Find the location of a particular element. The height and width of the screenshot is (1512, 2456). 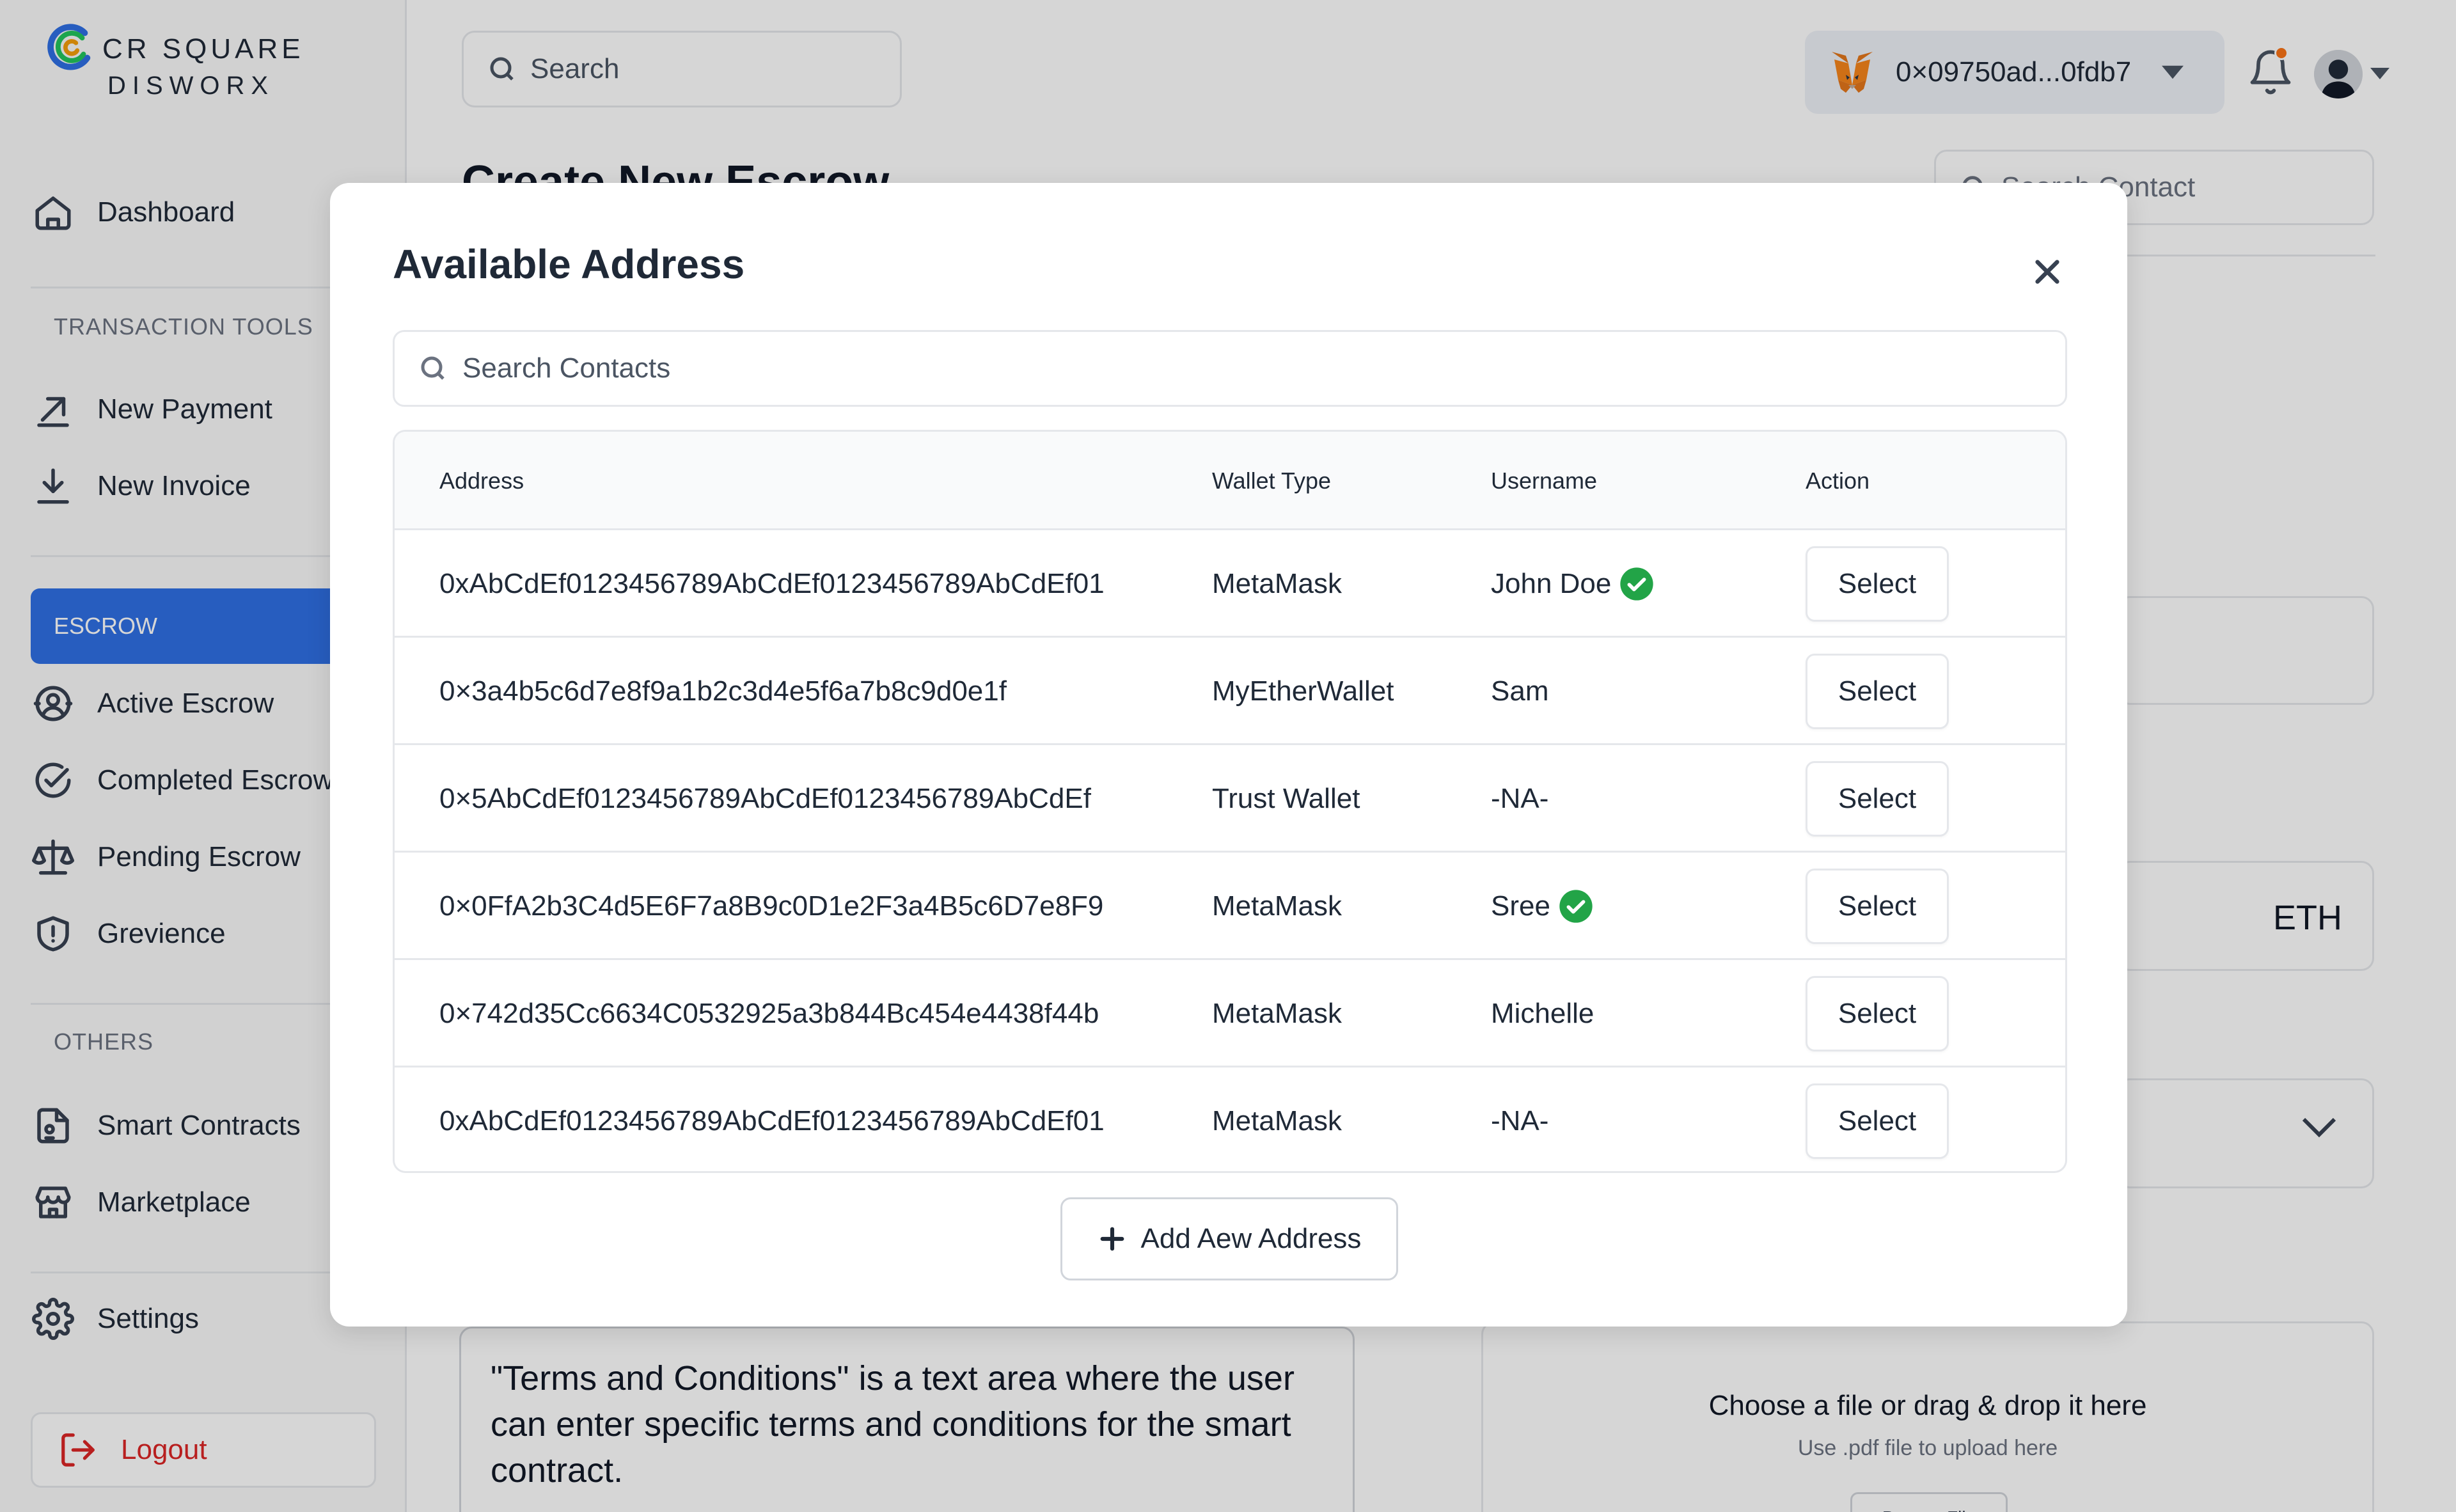

cell-username: John Doe is located at coordinates (1573, 584).